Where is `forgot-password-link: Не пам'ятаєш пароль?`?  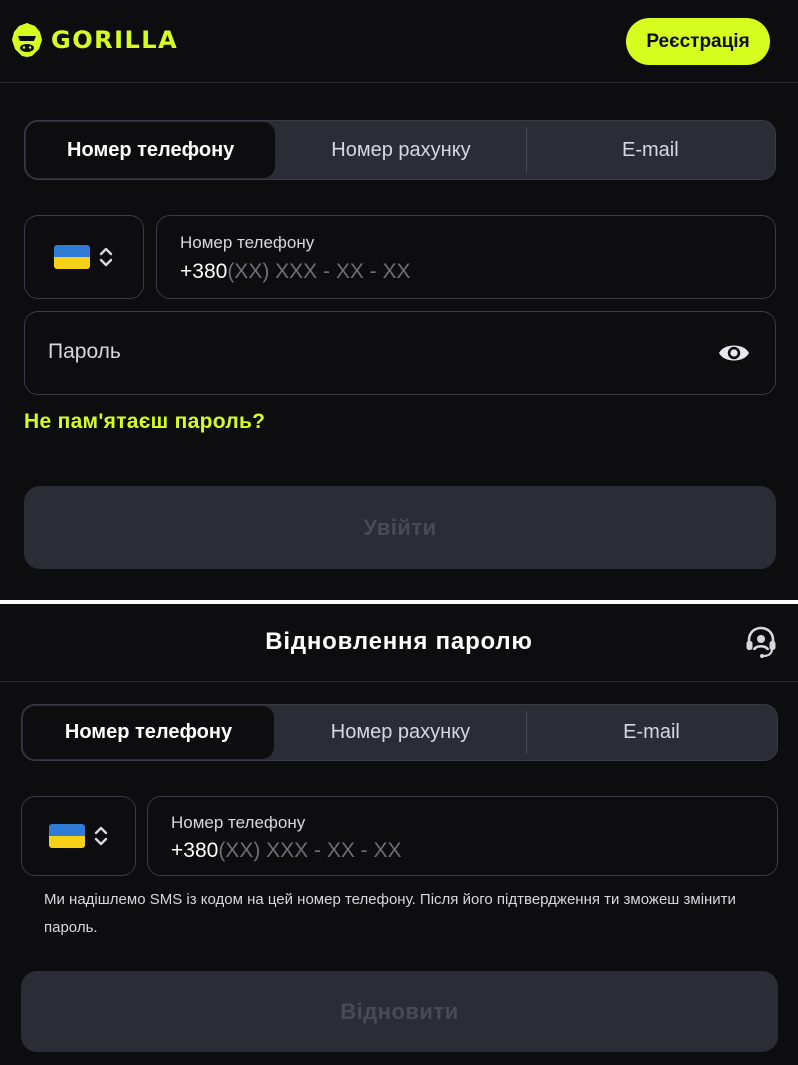 forgot-password-link: Не пам'ятаєш пароль? is located at coordinates (144, 422).